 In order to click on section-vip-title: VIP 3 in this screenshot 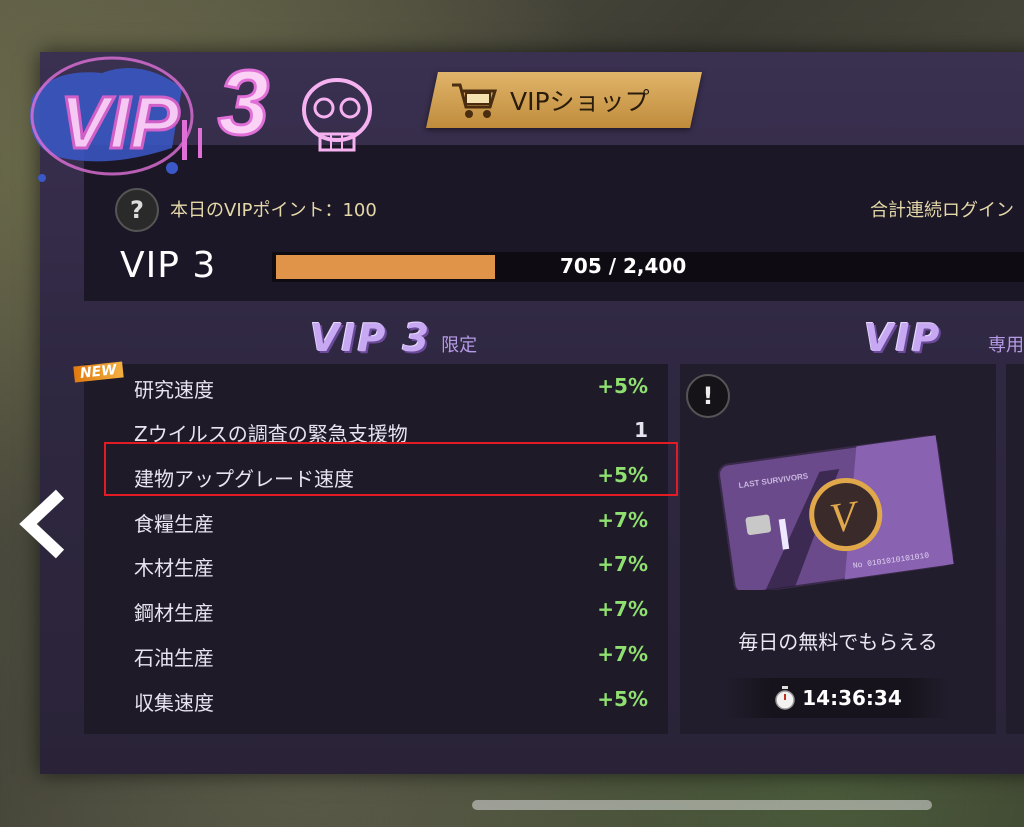, I will do `click(371, 338)`.